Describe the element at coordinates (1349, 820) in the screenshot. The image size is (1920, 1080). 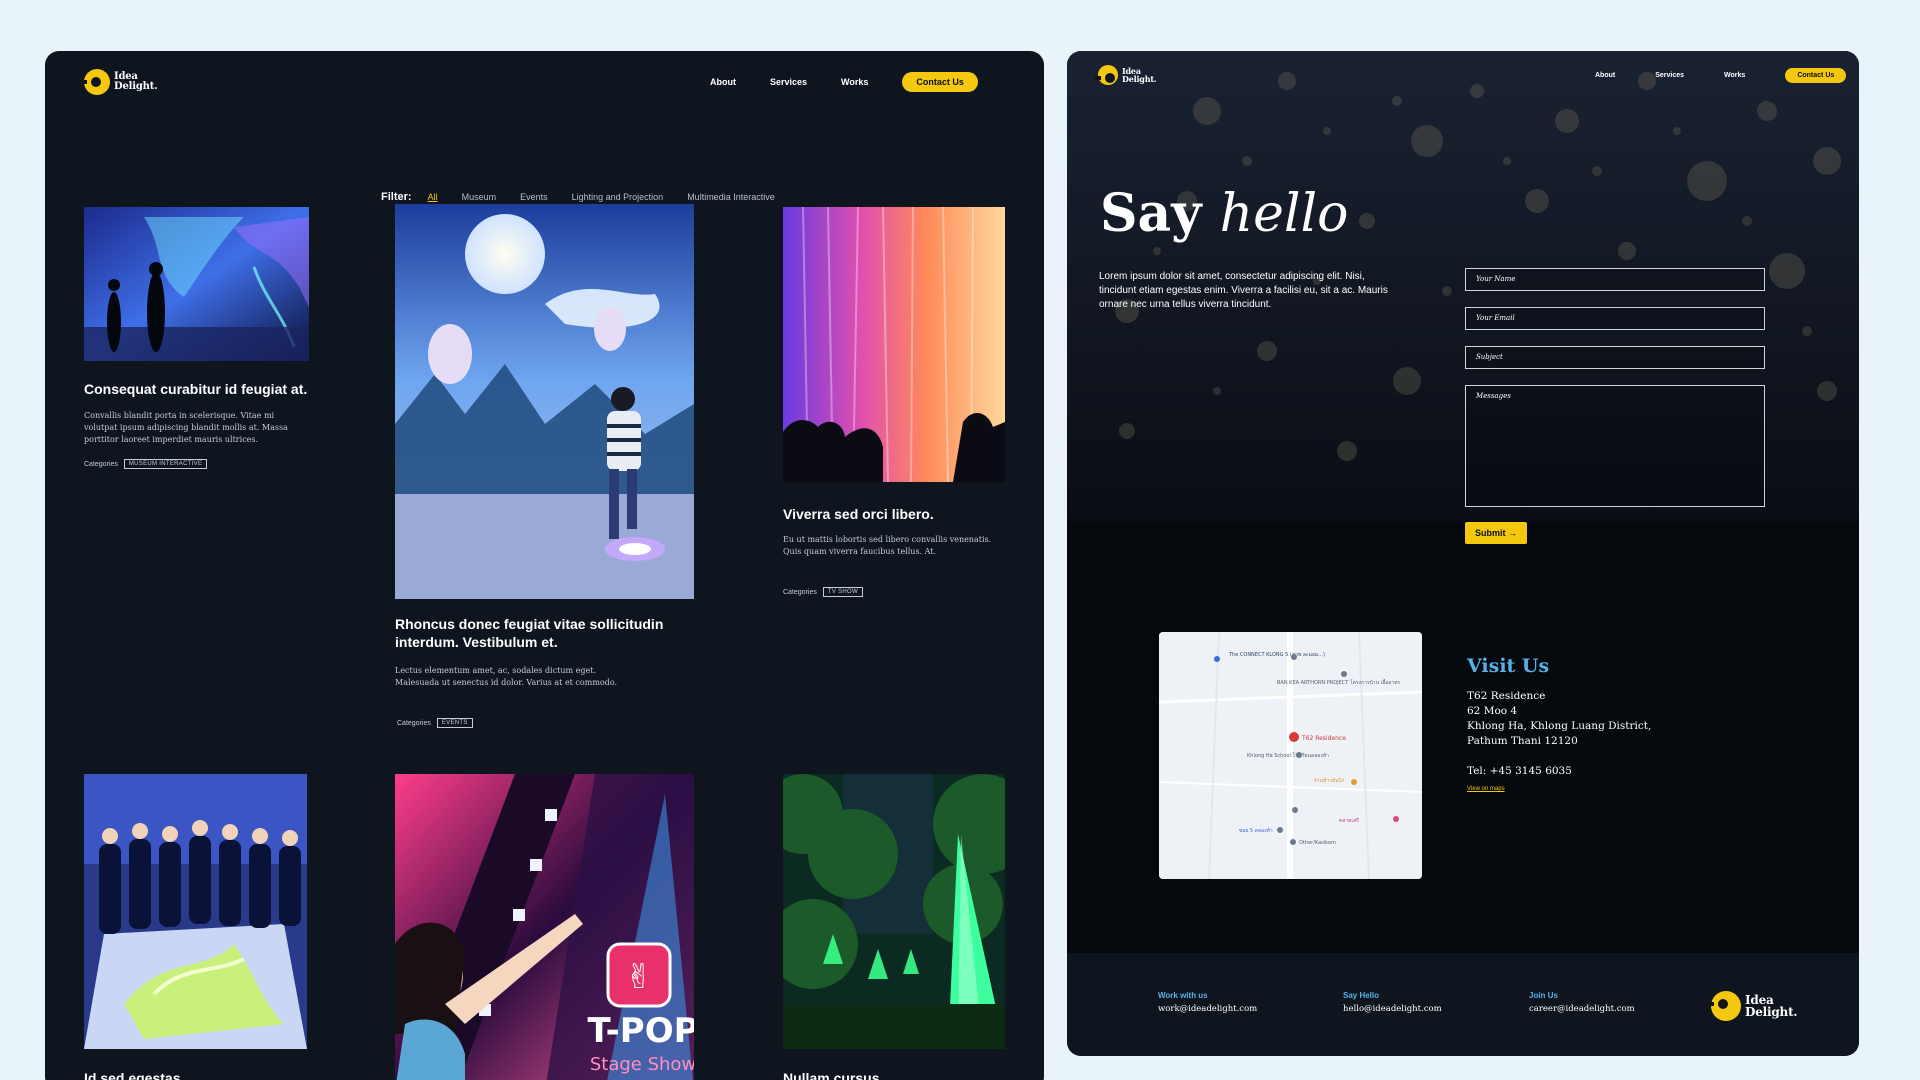
I see `map-label-market: ตลาดเสรี` at that location.